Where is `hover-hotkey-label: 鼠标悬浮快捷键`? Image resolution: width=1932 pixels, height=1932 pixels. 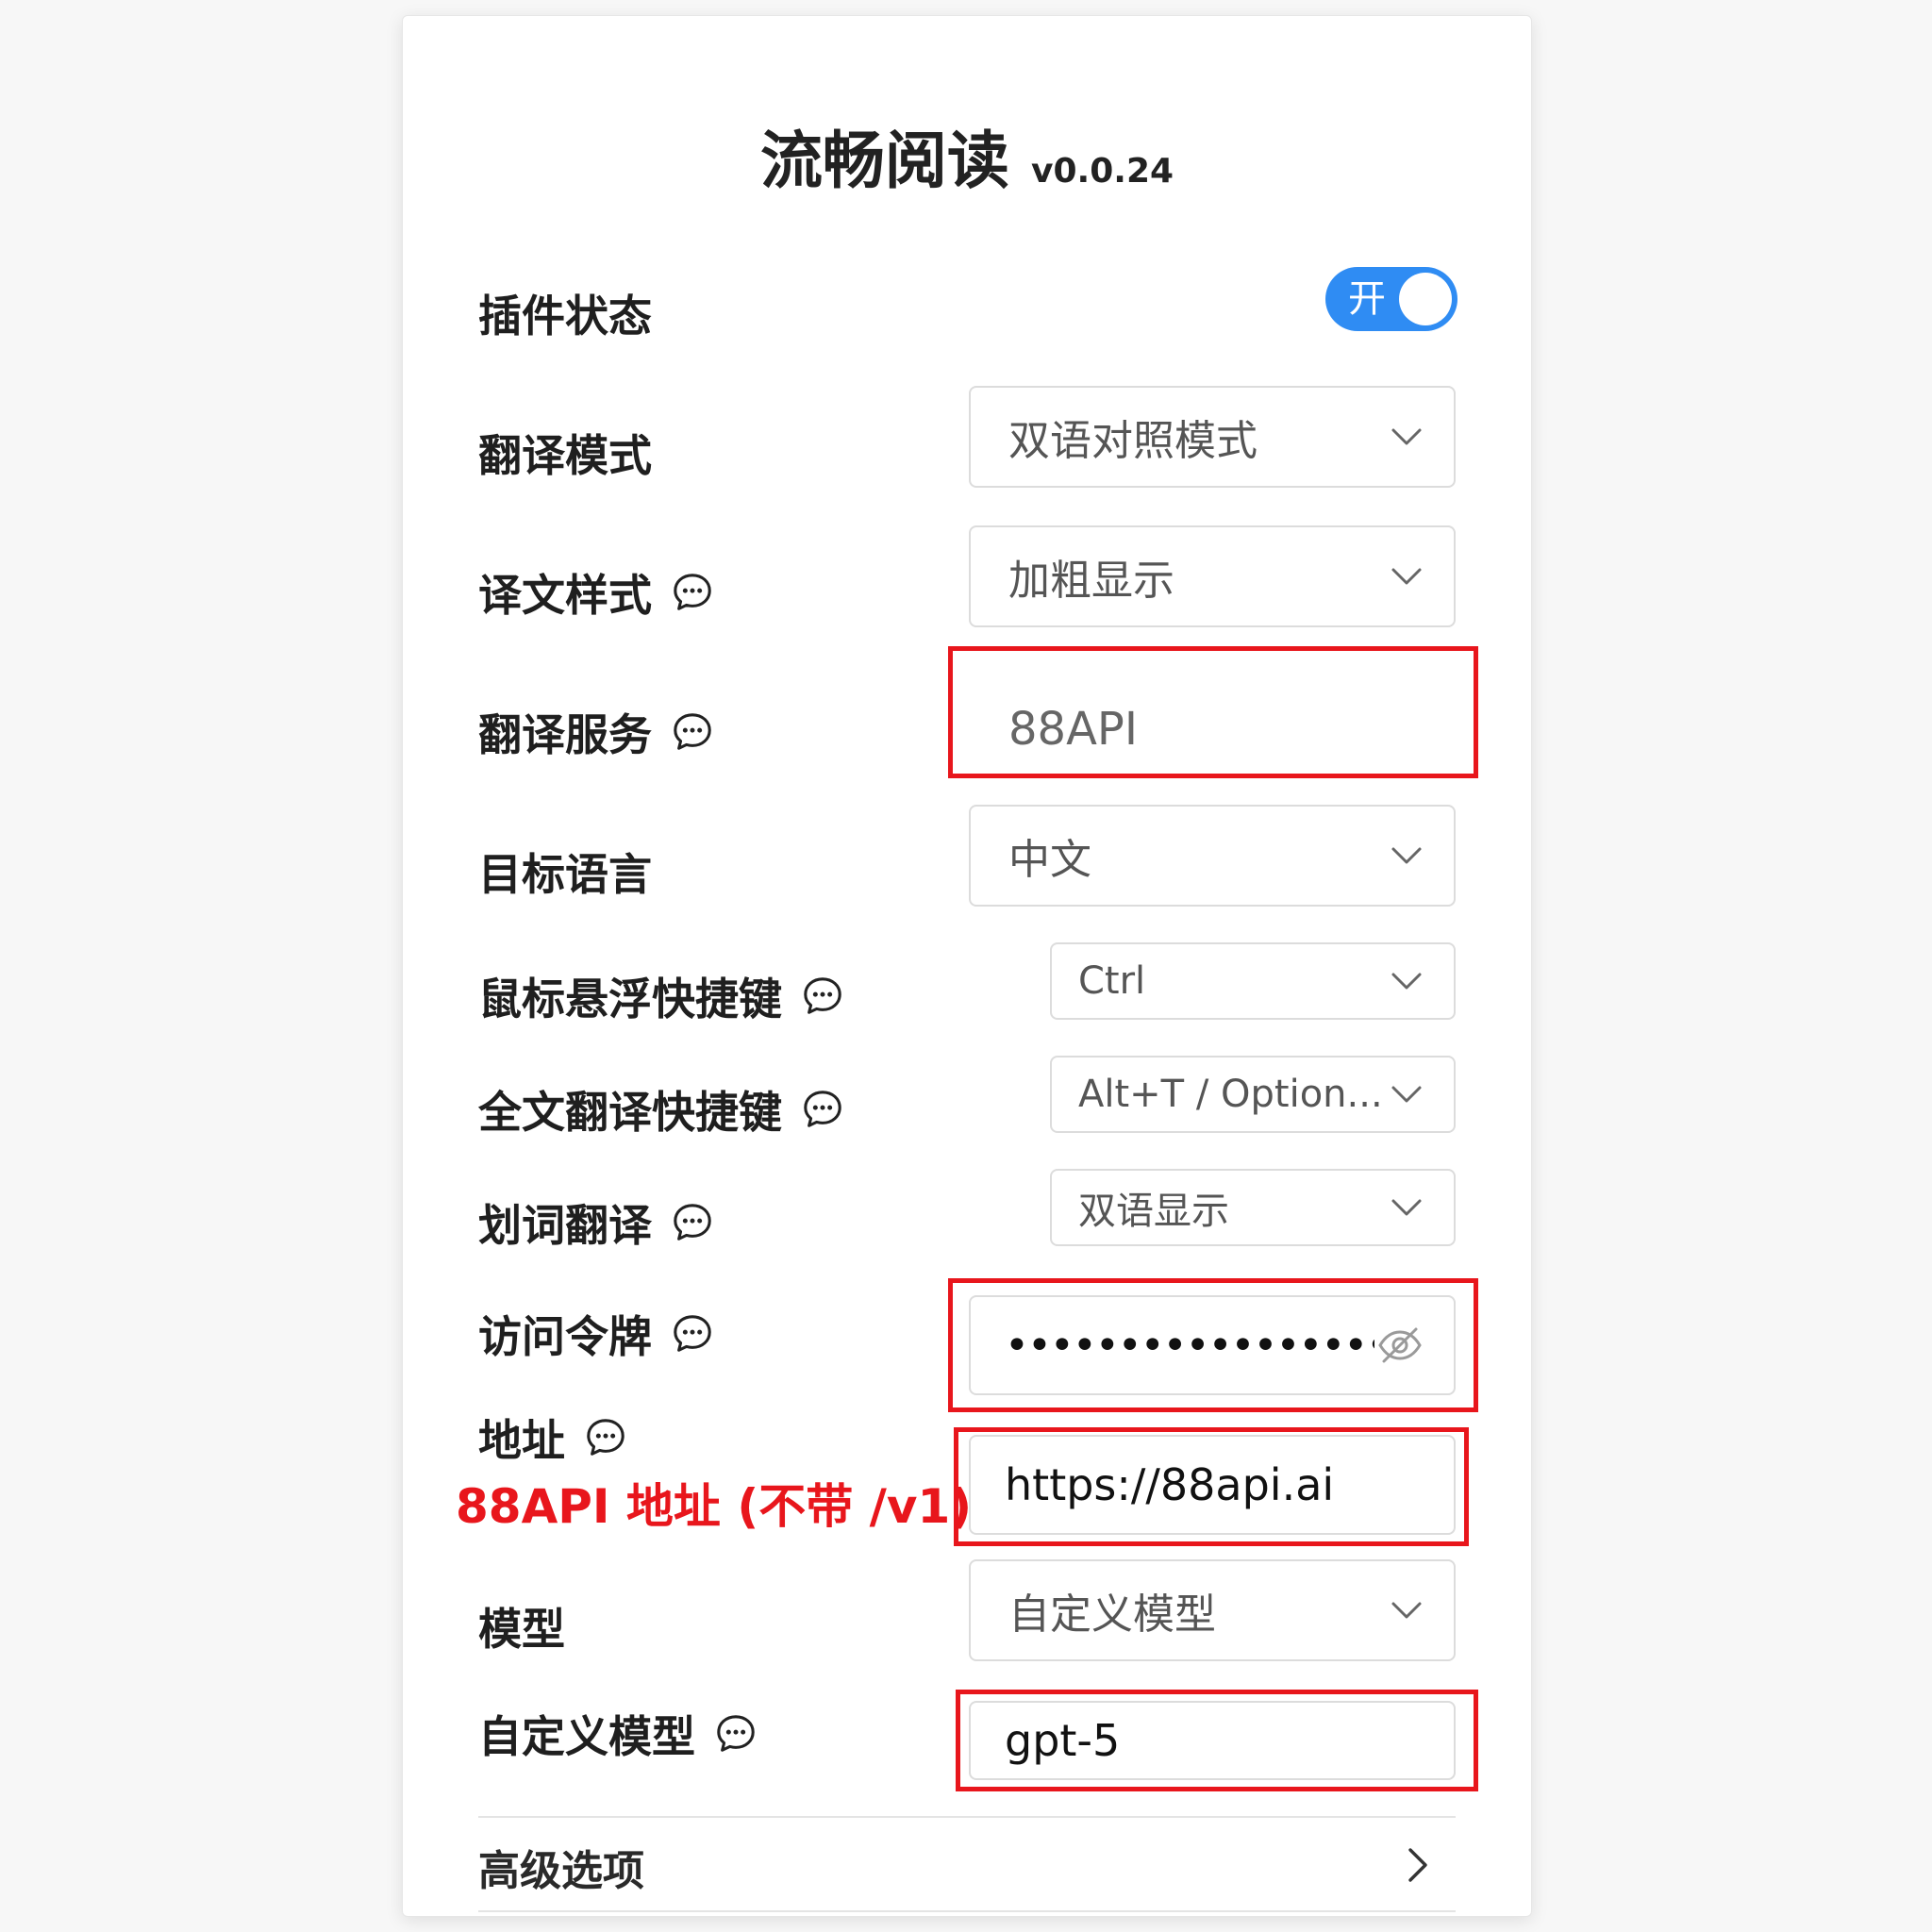 hover-hotkey-label: 鼠标悬浮快捷键 is located at coordinates (661, 996).